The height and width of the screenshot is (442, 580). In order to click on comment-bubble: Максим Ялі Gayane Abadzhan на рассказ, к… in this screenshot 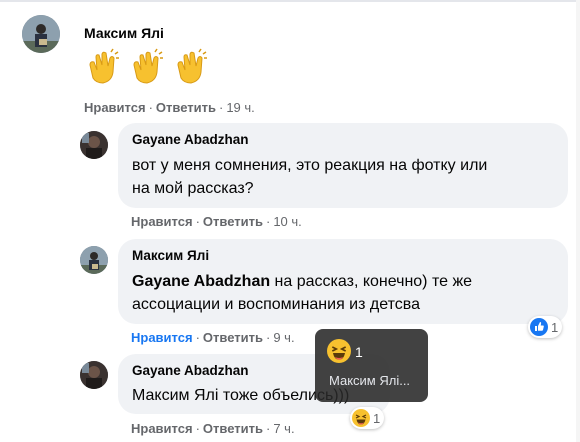, I will do `click(343, 281)`.